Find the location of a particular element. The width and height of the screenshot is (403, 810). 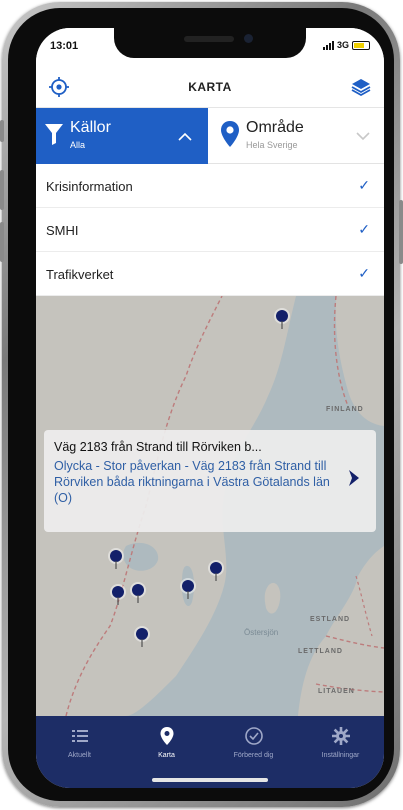

tab-installningar: Inställningar is located at coordinates (340, 752).